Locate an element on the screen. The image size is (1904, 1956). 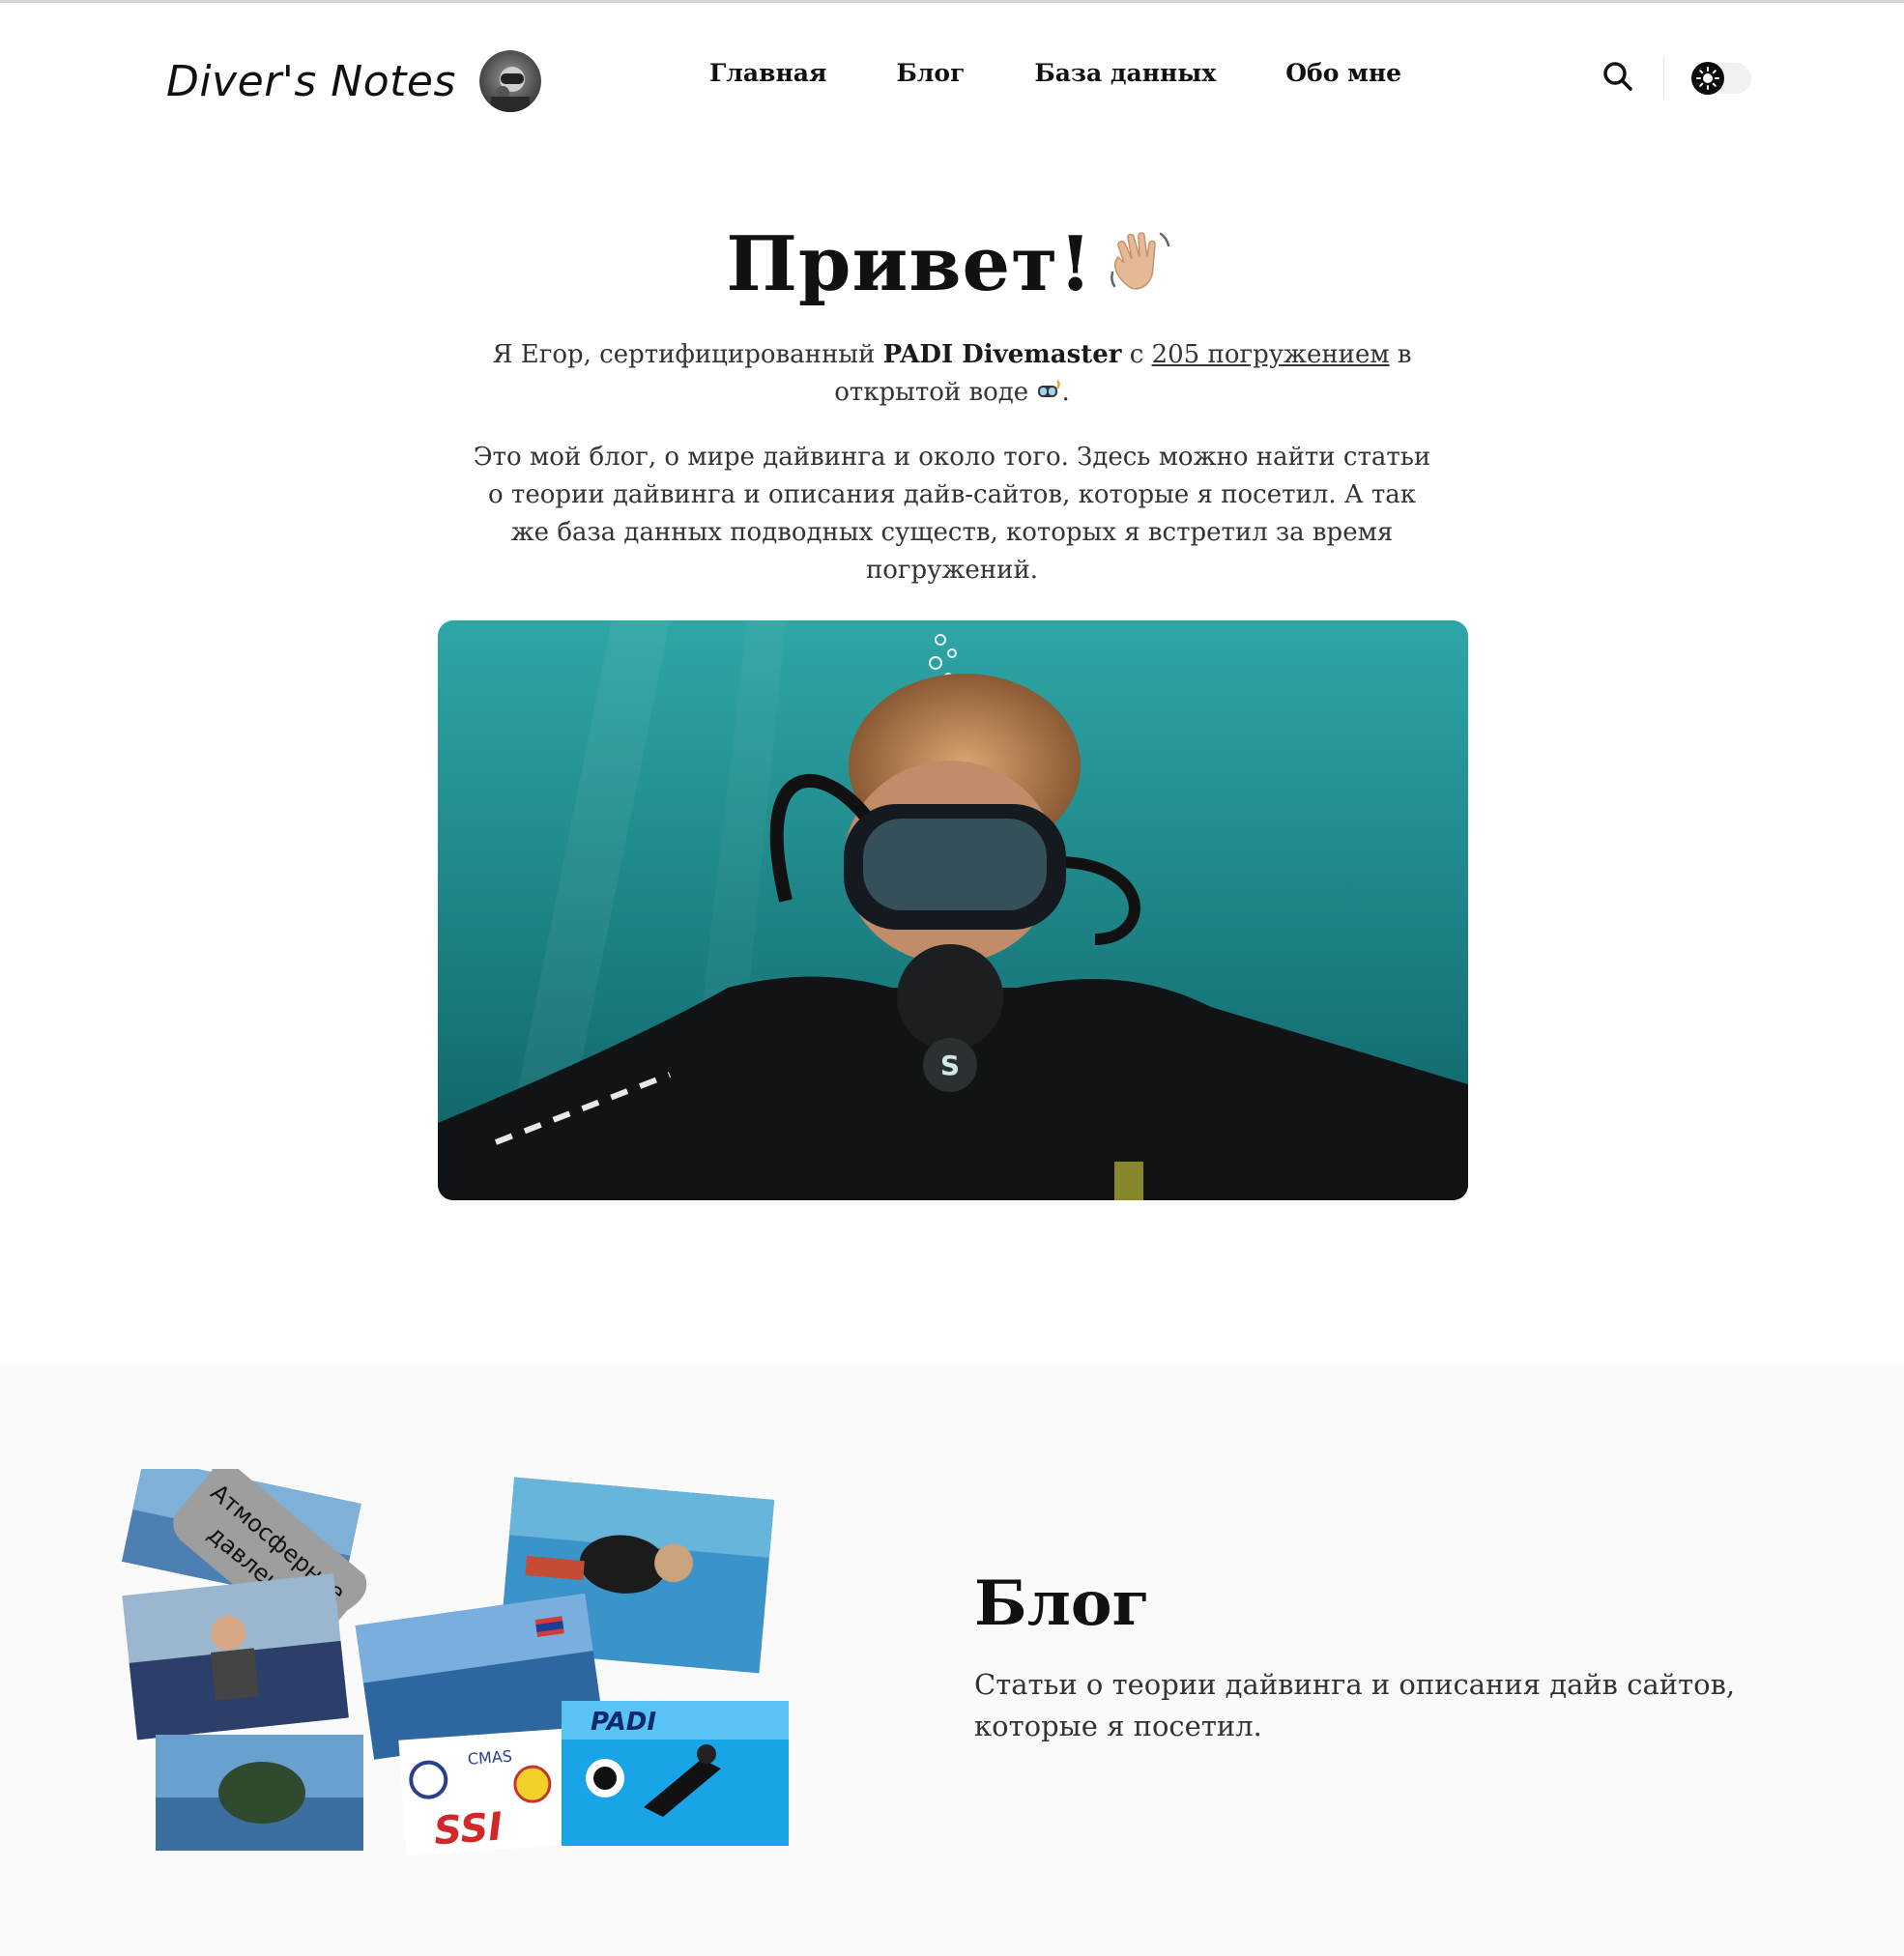
ssi-logo: SSI is located at coordinates (468, 1829).